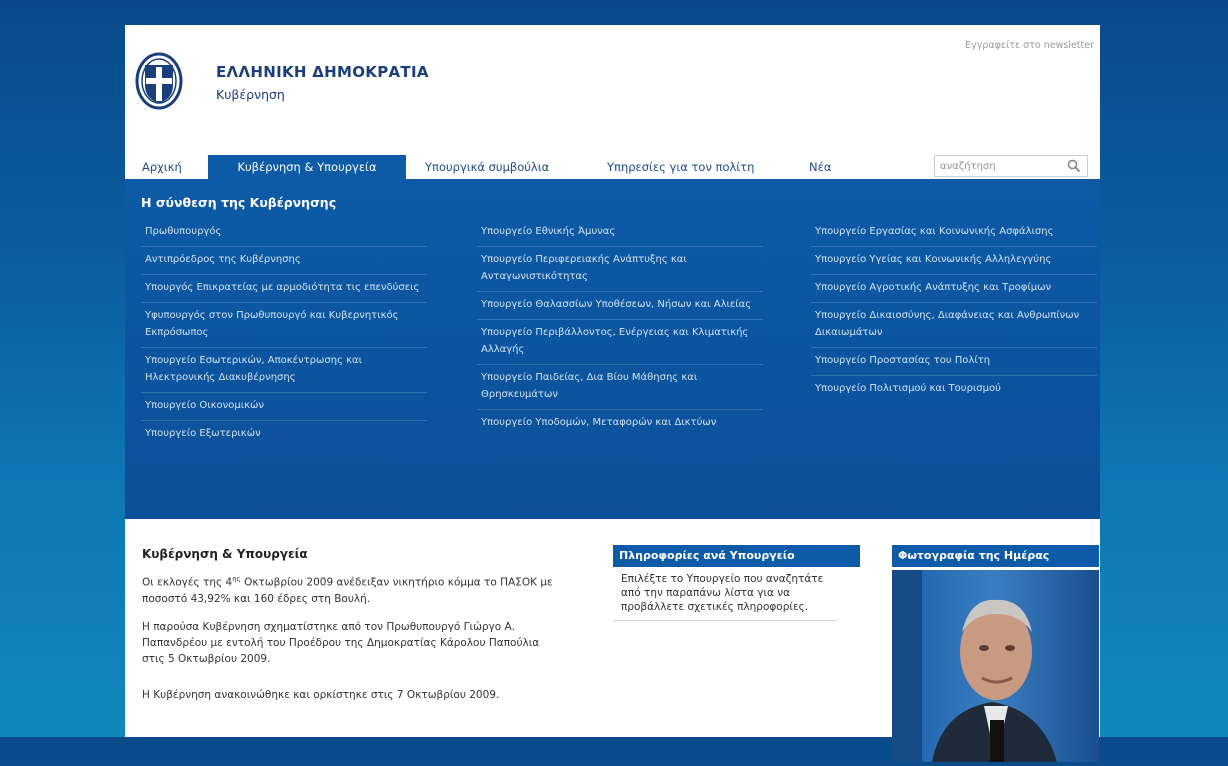  What do you see at coordinates (487, 167) in the screenshot?
I see `nav-item-cabinet-meetings: Υπουργικά συμβούλια` at bounding box center [487, 167].